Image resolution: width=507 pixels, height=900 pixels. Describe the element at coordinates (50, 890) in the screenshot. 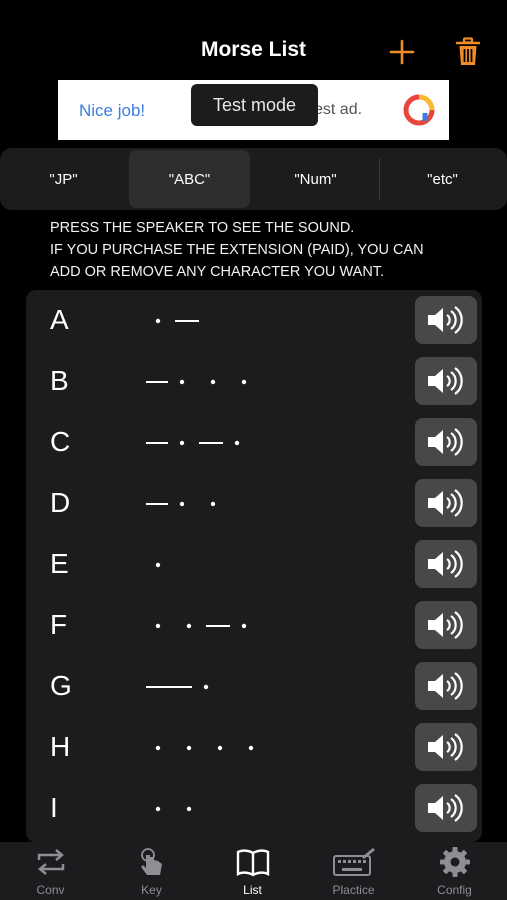

I see `tab-label: Conv` at that location.